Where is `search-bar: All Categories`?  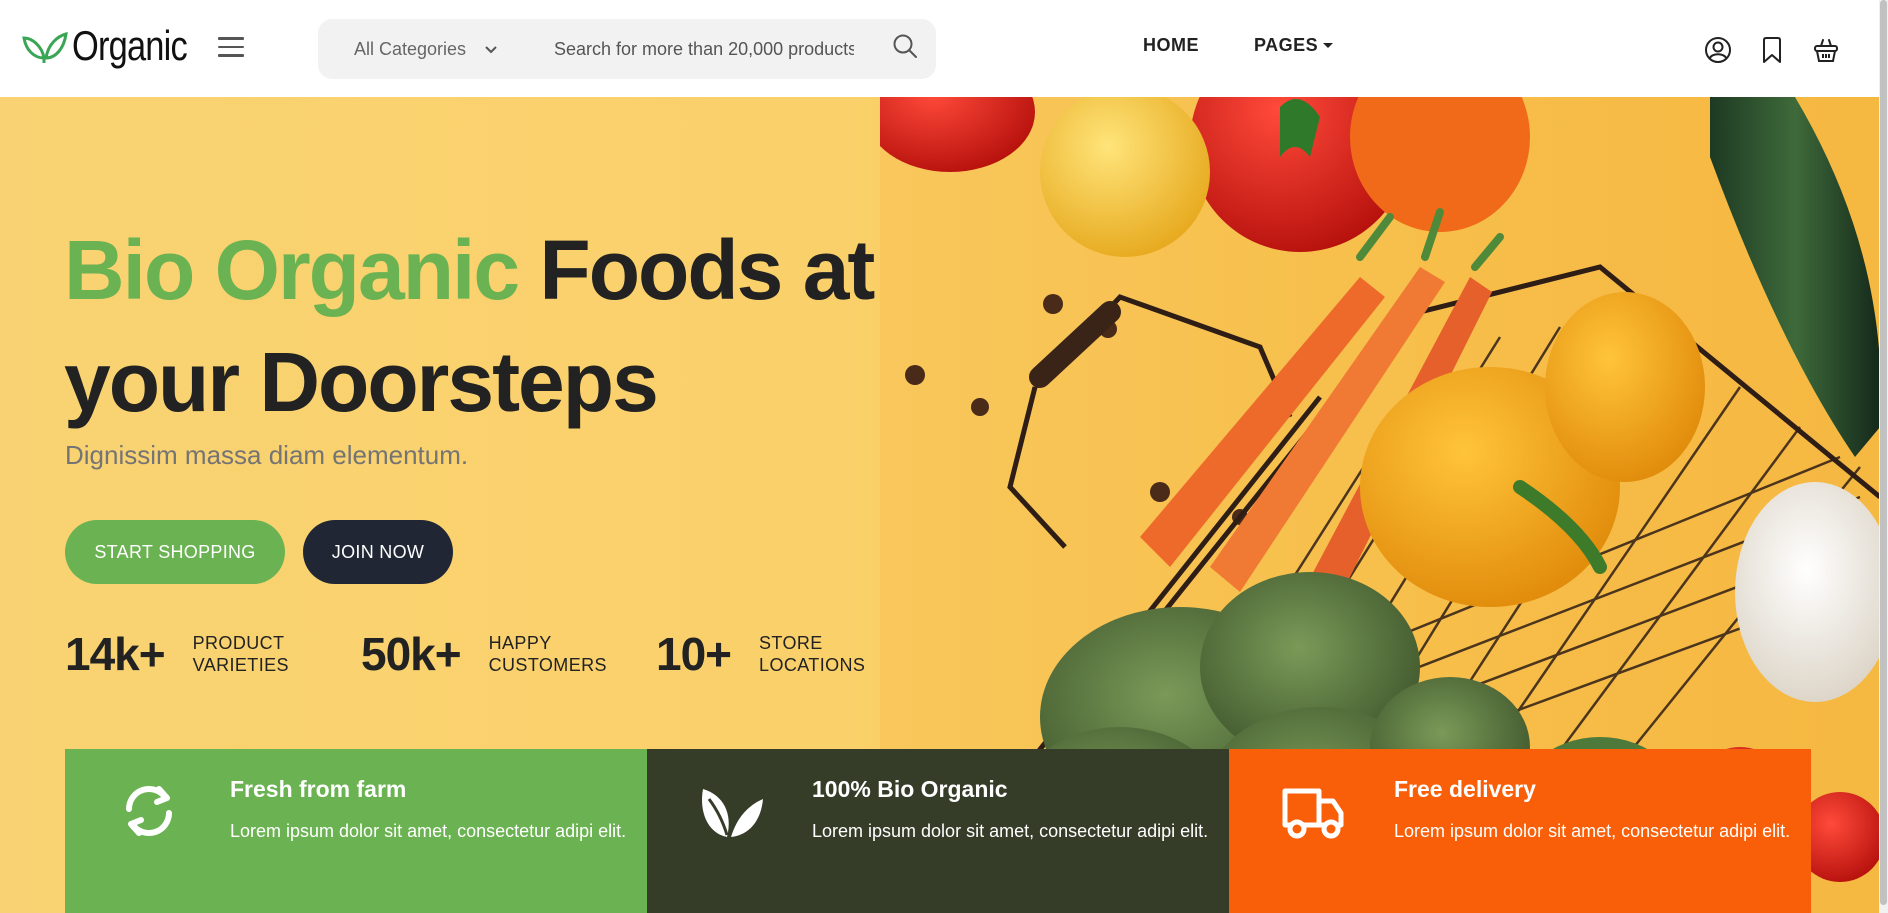 search-bar: All Categories is located at coordinates (627, 49).